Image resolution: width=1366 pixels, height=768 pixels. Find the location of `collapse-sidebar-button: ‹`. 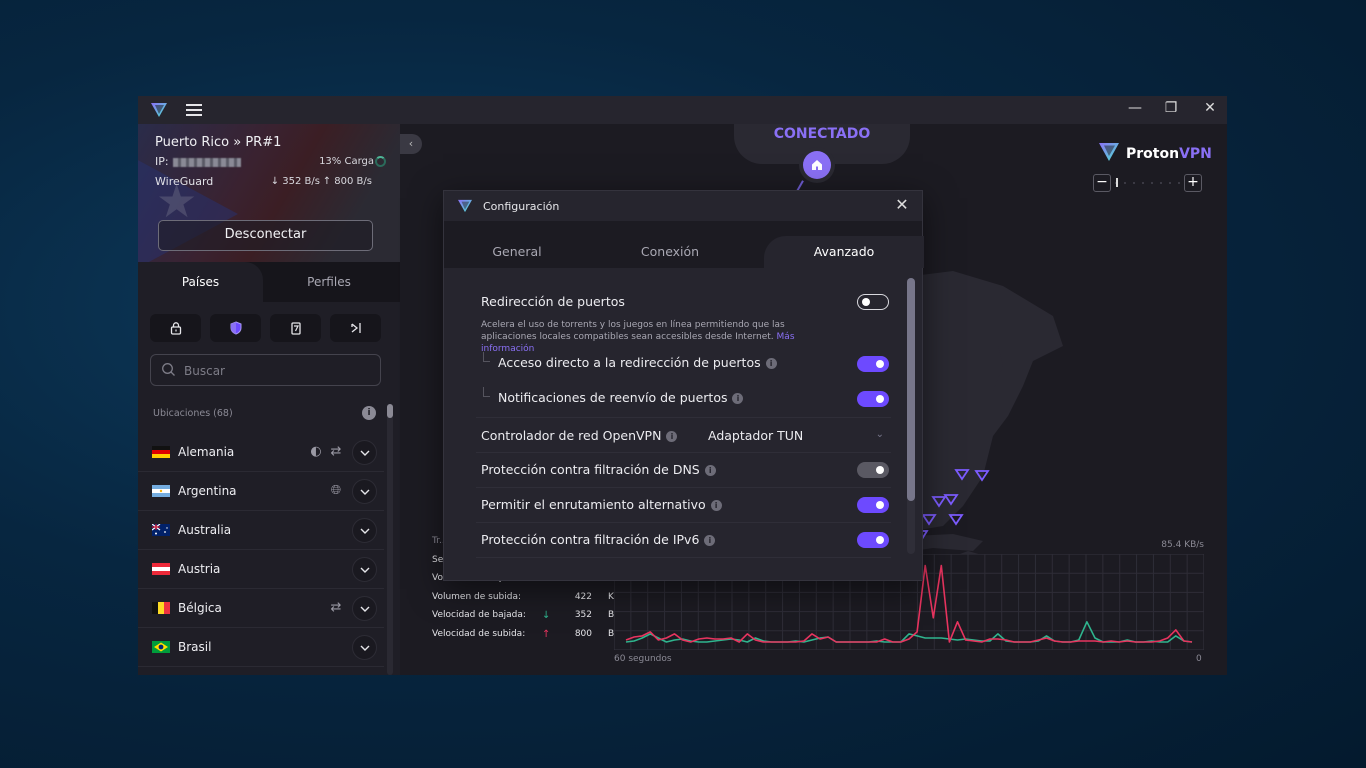

collapse-sidebar-button: ‹ is located at coordinates (411, 144).